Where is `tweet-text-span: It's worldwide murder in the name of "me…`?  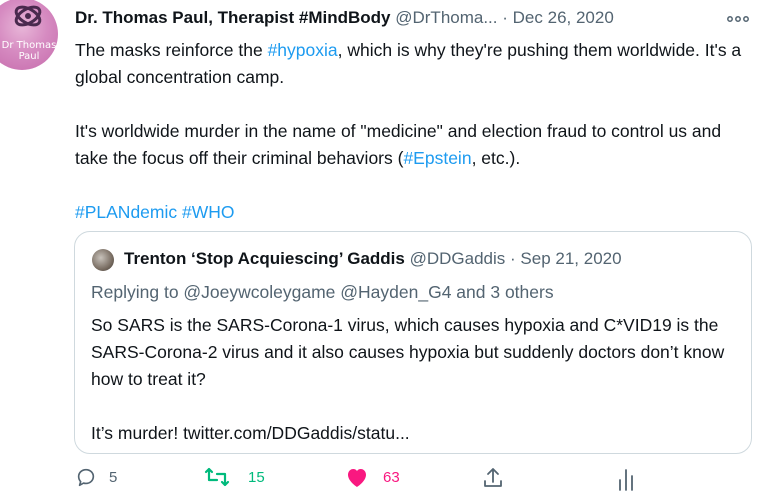 tweet-text-span: It's worldwide murder in the name of "me… is located at coordinates (398, 144).